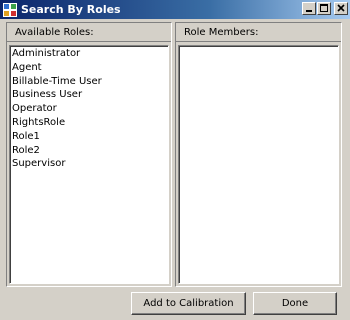 This screenshot has width=350, height=320. I want to click on list-item: Supervisor, so click(89, 164).